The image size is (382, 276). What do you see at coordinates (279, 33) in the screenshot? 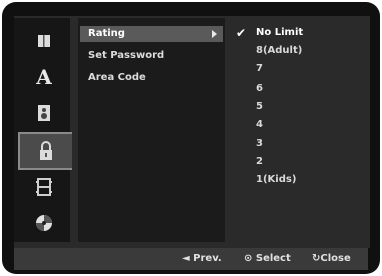
I see `rating-option-no-limit: No Limit` at bounding box center [279, 33].